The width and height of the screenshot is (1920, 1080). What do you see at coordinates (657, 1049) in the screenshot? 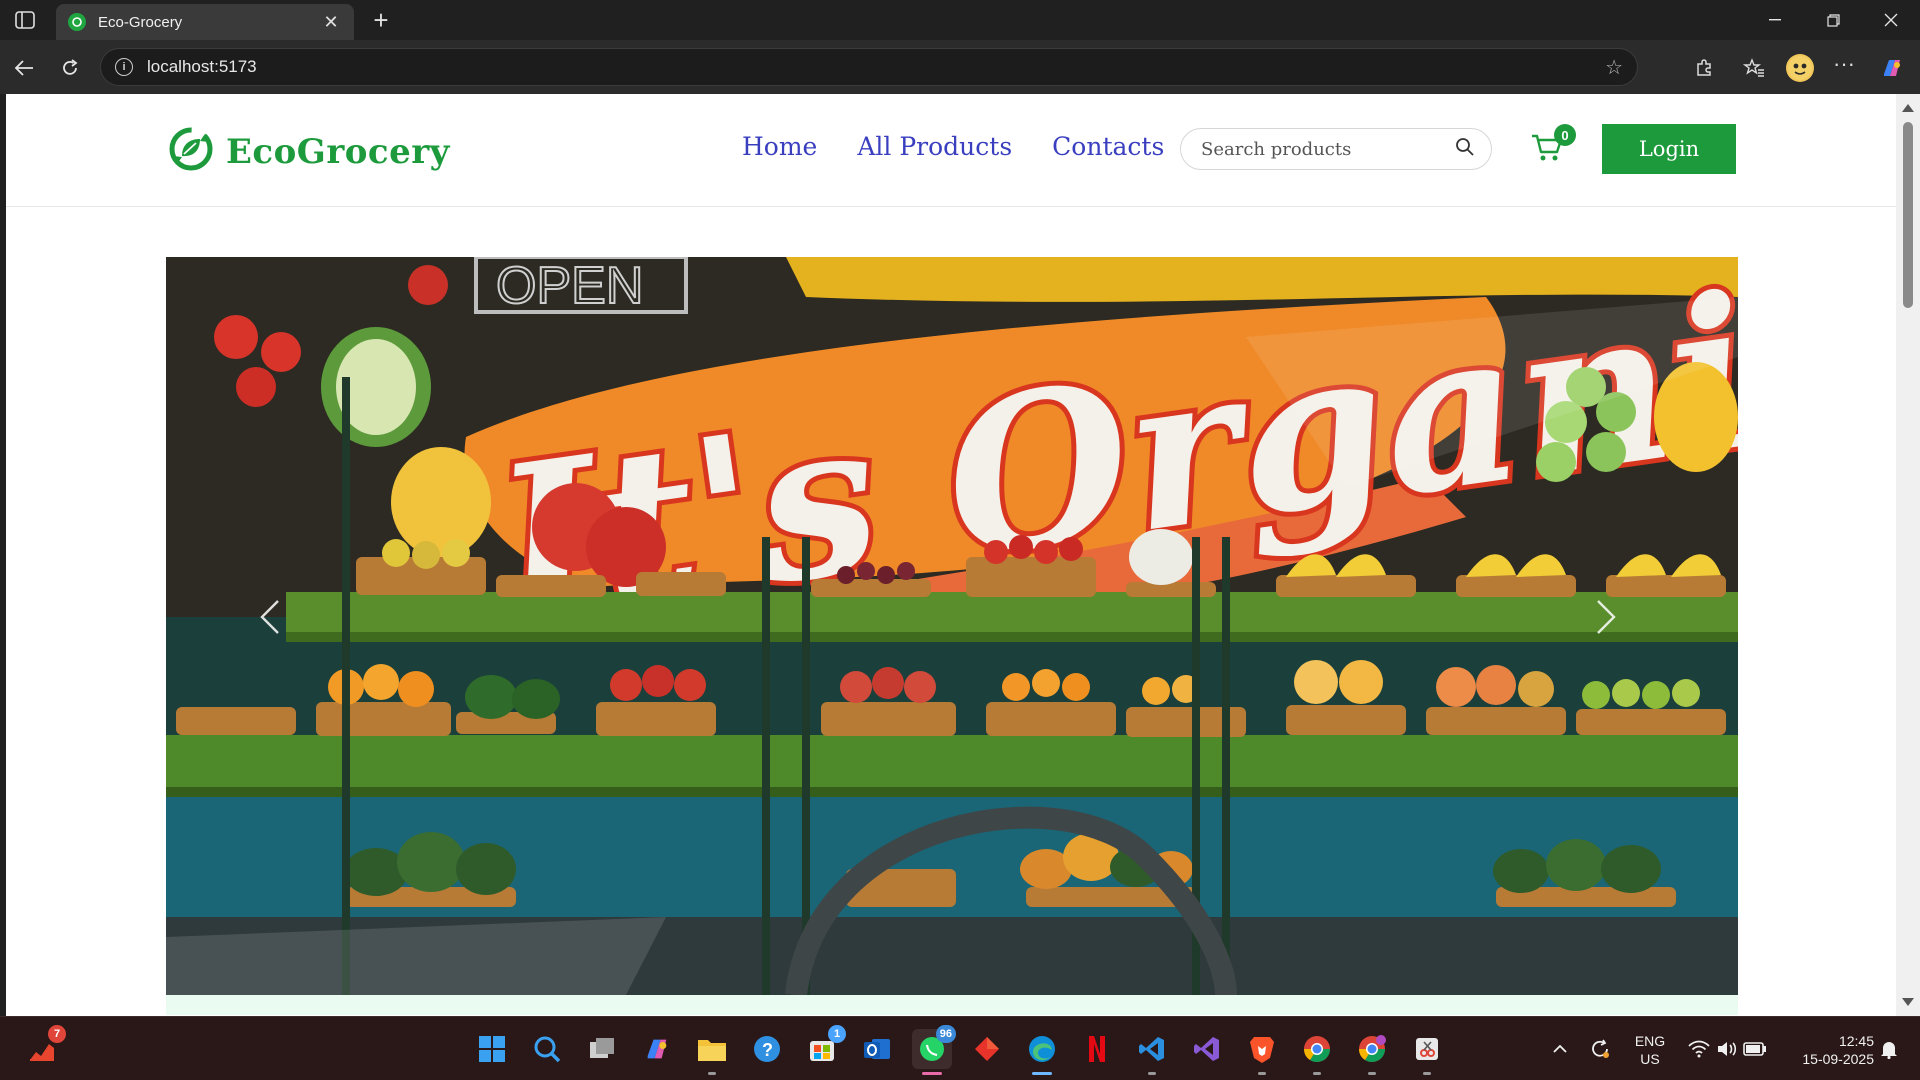
I see `copilot-taskbar-icon` at bounding box center [657, 1049].